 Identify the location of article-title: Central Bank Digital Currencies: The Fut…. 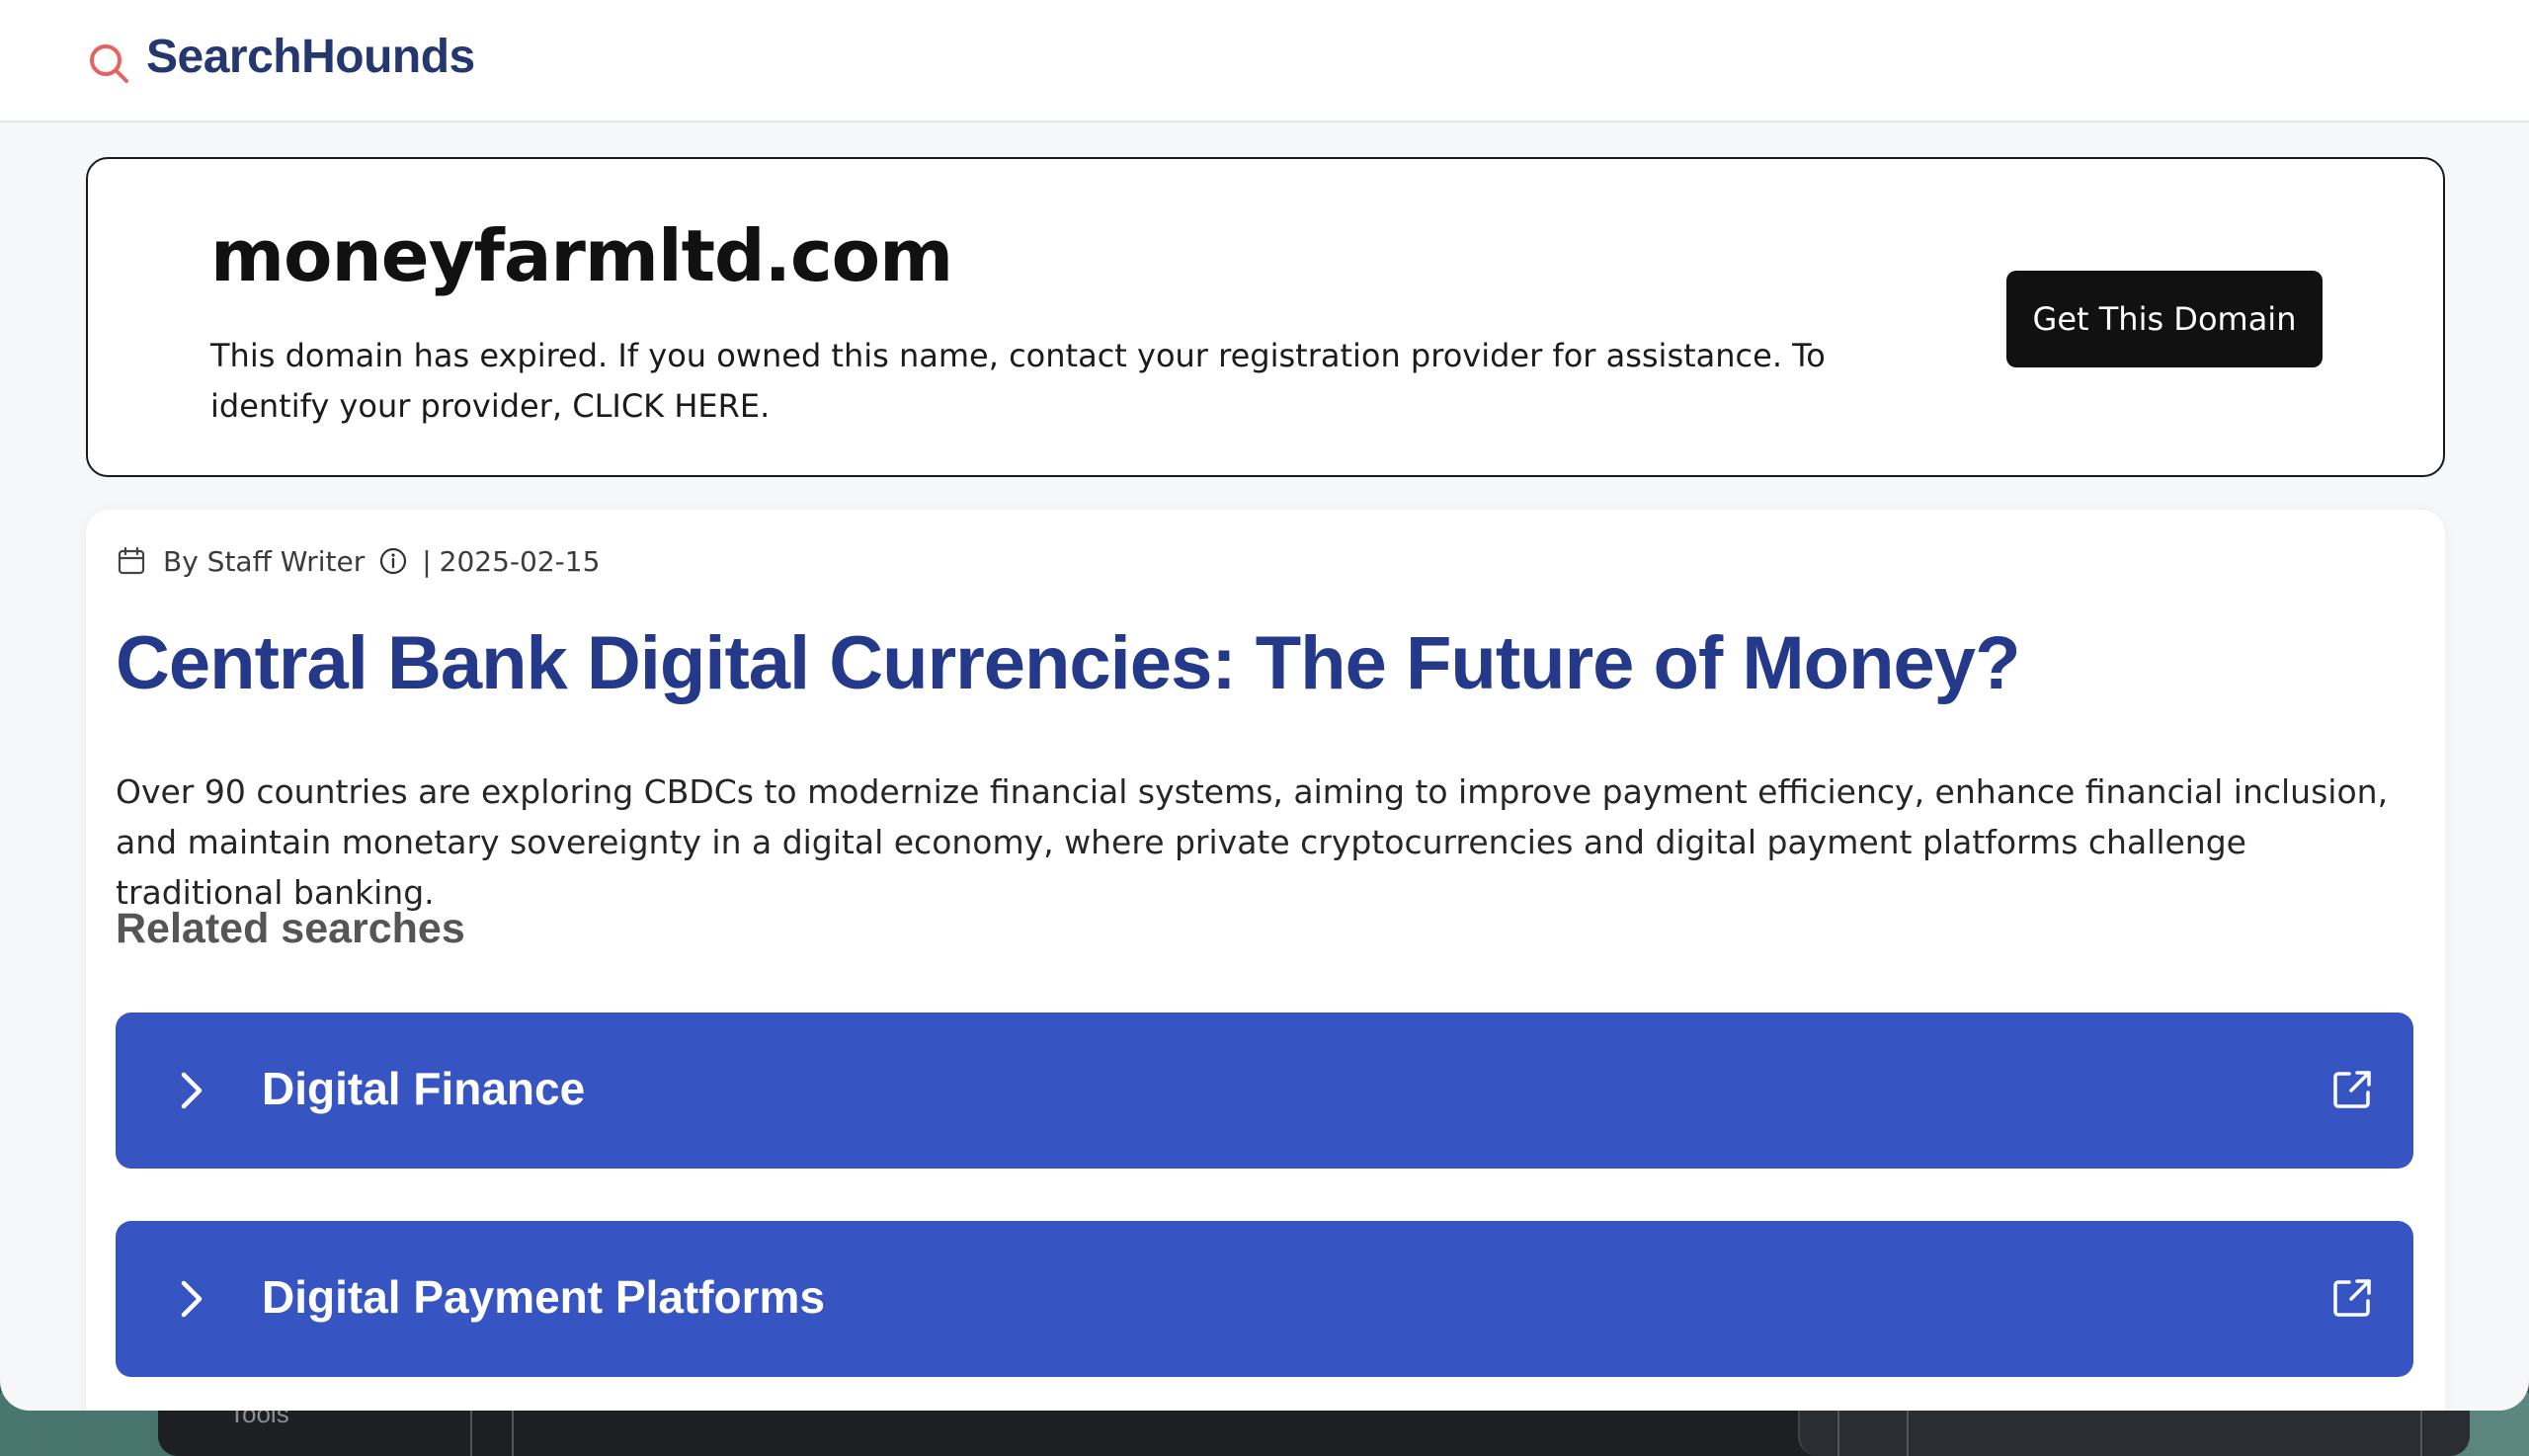
(1068, 663).